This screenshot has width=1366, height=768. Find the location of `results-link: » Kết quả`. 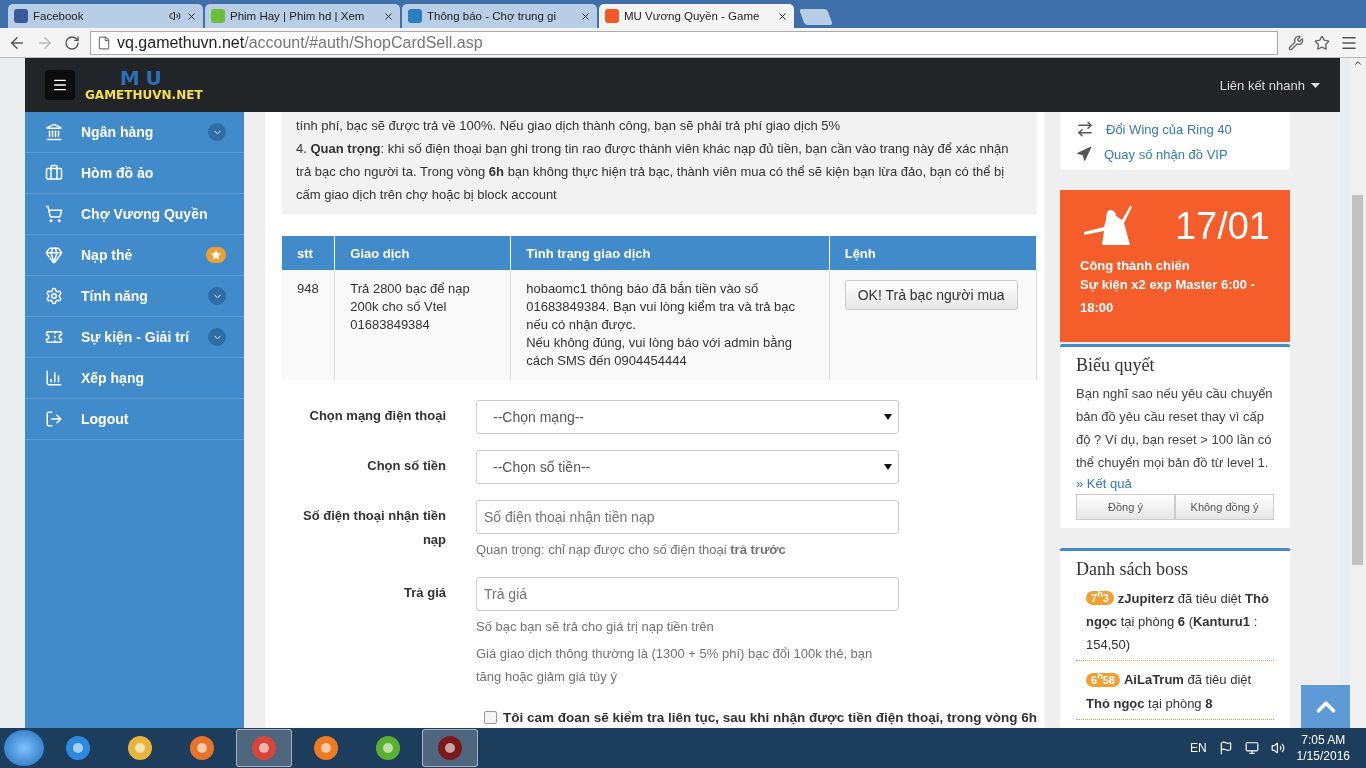

results-link: » Kết quả is located at coordinates (1104, 483).